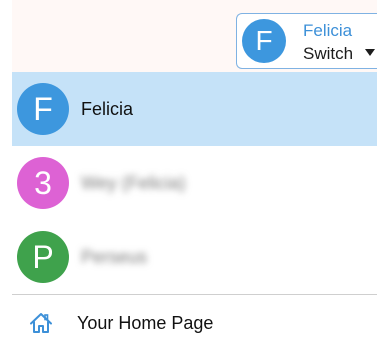  I want to click on account-name: Perseus, so click(114, 257).